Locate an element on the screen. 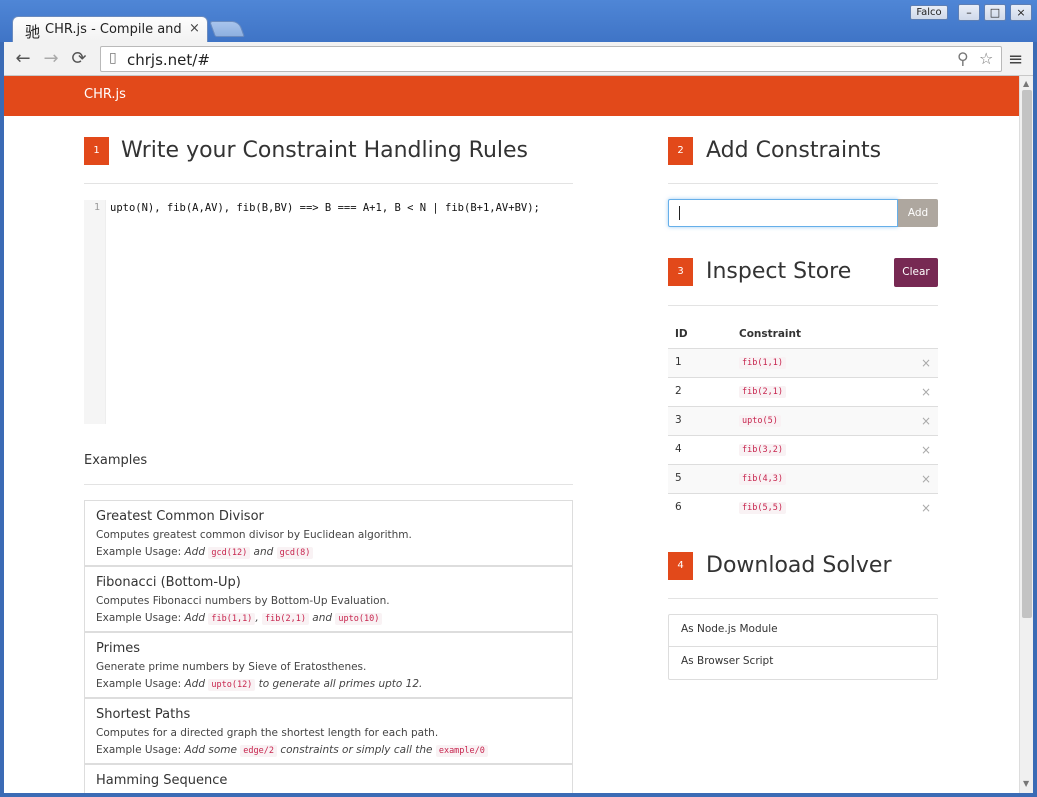 The image size is (1037, 797). page-icon: ▯ is located at coordinates (113, 58).